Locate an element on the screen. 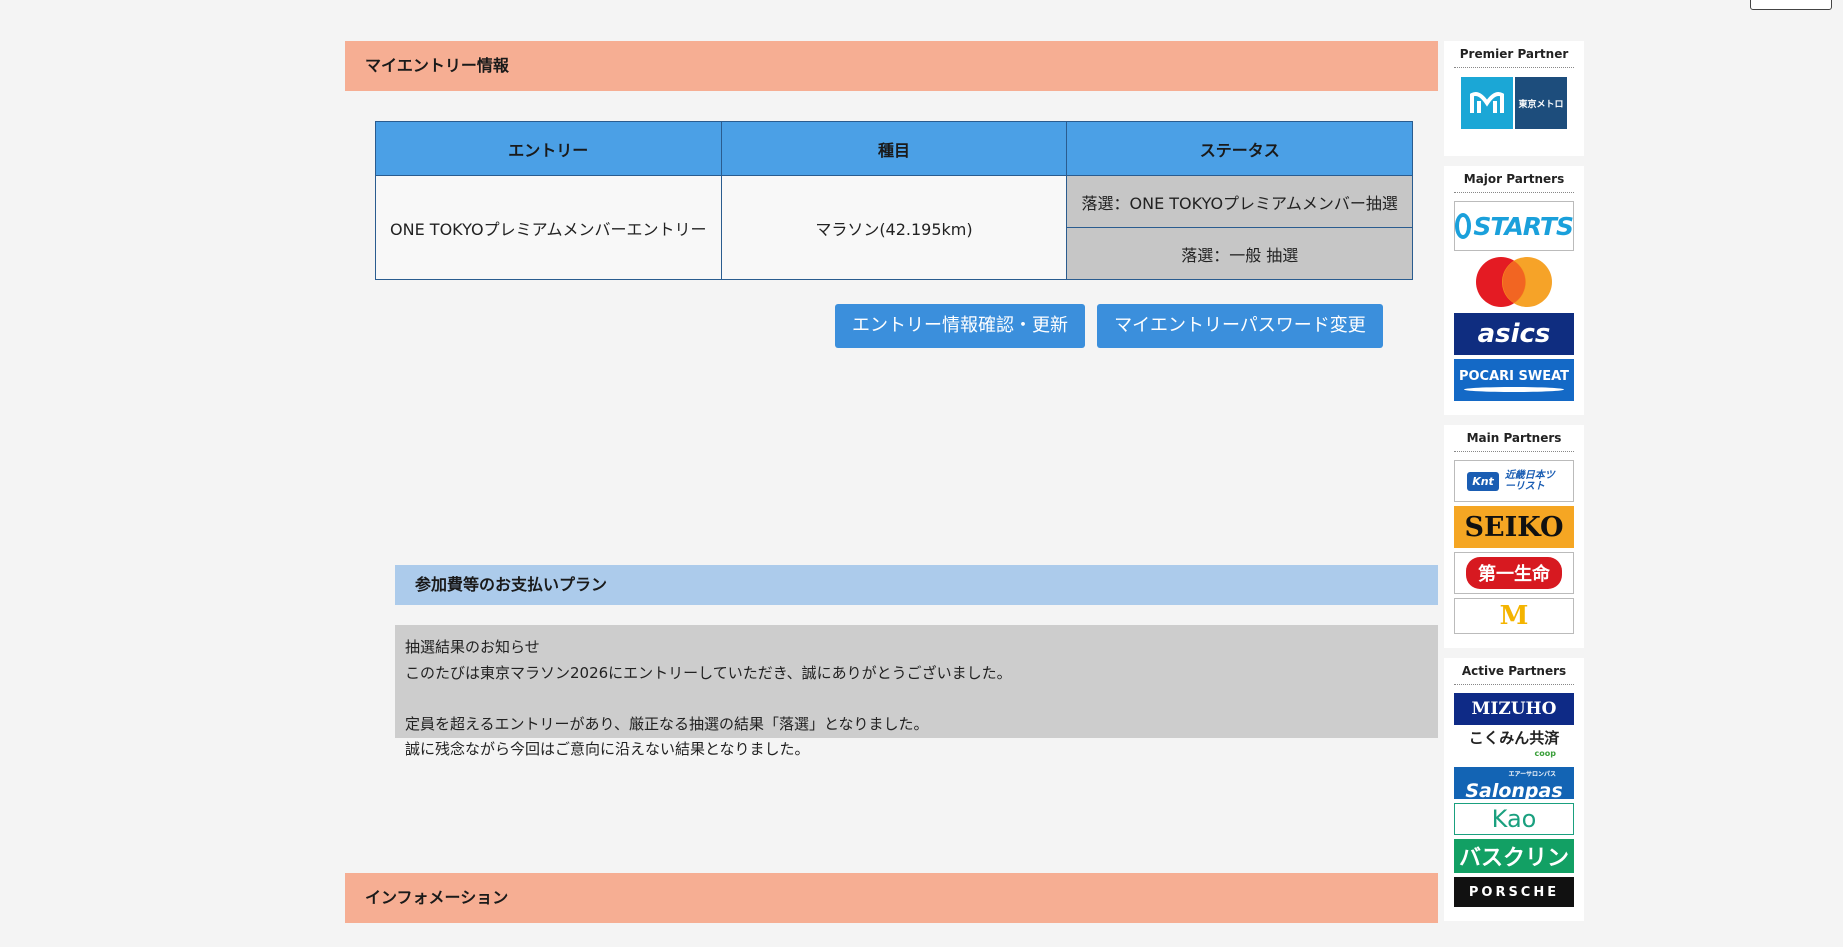  knt-logo: Knt 近畿日本ツーリスト is located at coordinates (1514, 481).